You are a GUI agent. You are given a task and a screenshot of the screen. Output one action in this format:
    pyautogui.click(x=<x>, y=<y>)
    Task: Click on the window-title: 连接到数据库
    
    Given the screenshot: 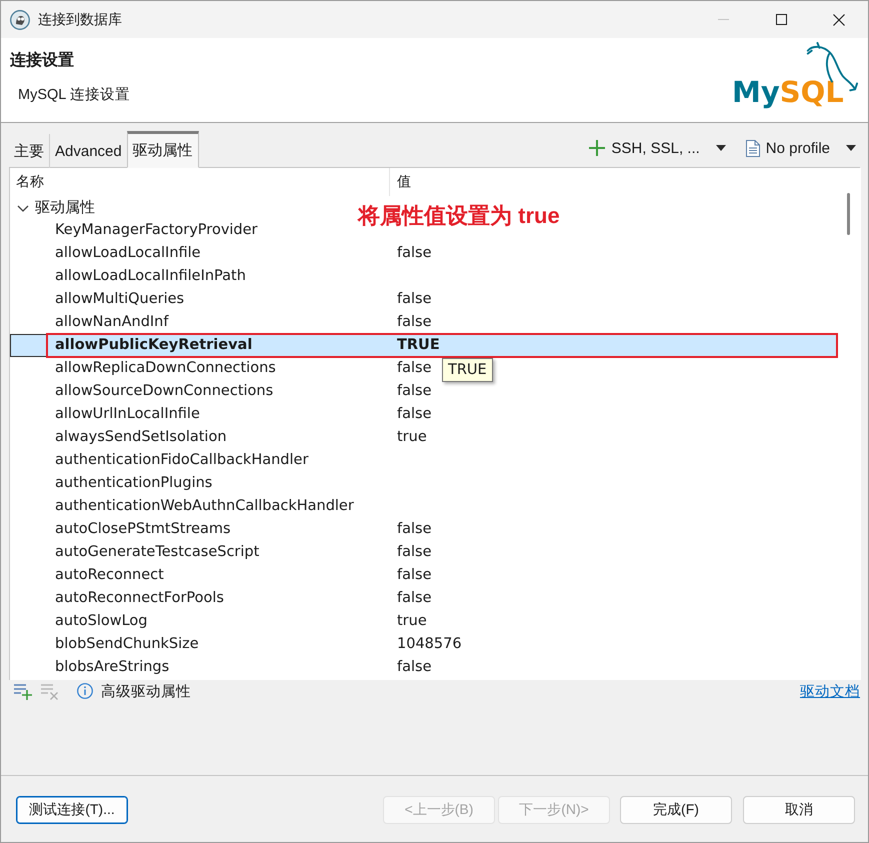 What is the action you would take?
    pyautogui.click(x=80, y=19)
    